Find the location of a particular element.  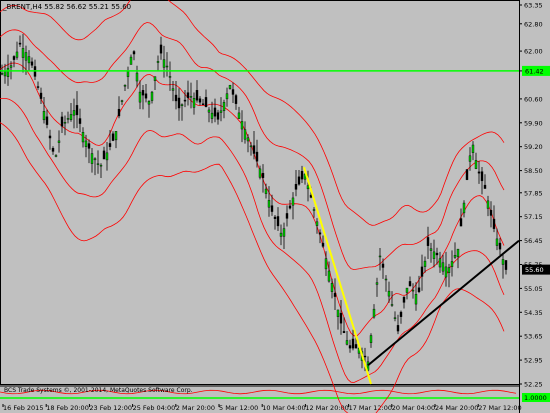

time-tick-label: 20 Mar 04:00 is located at coordinates (413, 408).